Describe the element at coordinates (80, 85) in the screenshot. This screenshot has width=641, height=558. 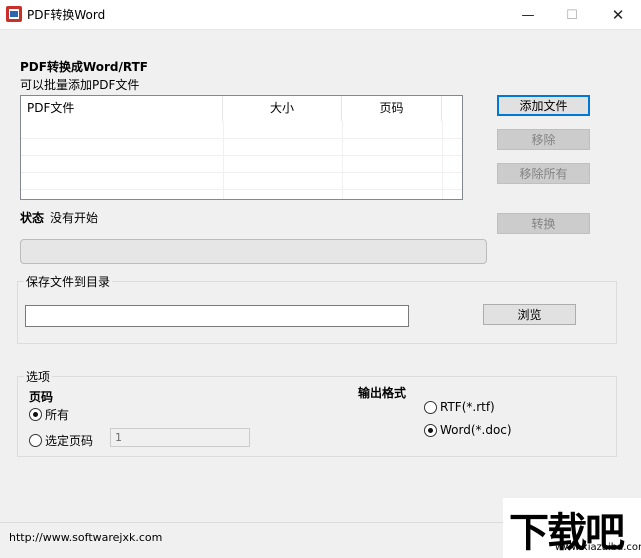
I see `batch-hint: 可以批量添加PDF文件` at that location.